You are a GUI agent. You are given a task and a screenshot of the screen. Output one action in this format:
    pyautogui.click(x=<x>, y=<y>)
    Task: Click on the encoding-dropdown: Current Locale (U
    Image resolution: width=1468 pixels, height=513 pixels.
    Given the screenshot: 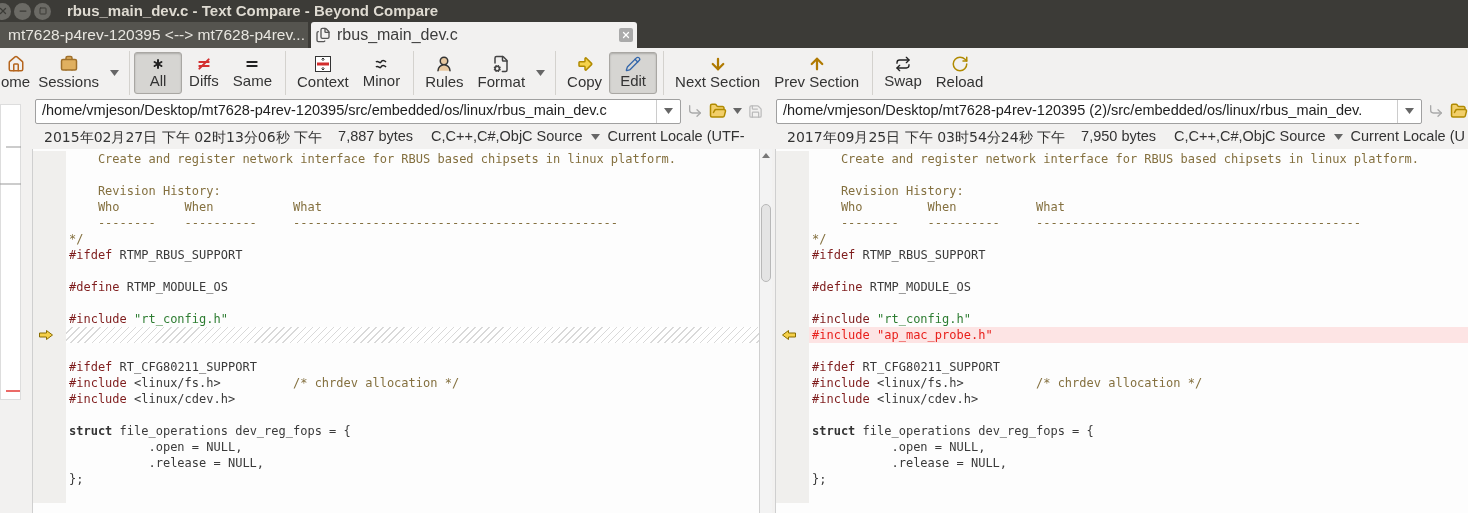 What is the action you would take?
    pyautogui.click(x=1407, y=137)
    